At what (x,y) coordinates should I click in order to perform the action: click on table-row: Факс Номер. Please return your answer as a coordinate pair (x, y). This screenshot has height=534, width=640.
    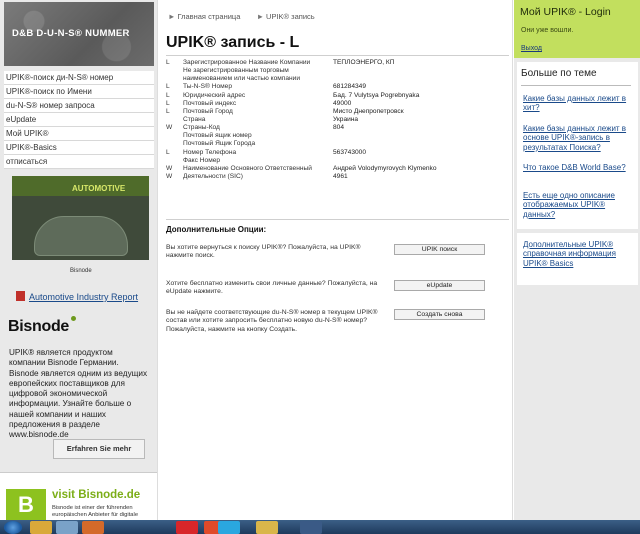
    Looking at the image, I should click on (336, 161).